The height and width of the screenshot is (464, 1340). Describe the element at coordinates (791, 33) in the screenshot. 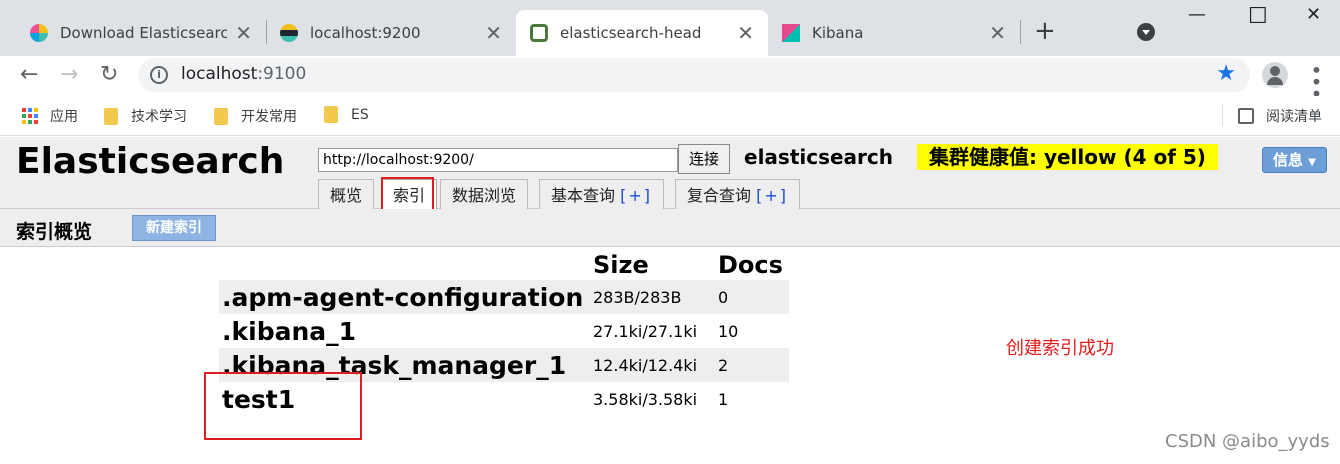

I see `kibana-logo-icon` at that location.